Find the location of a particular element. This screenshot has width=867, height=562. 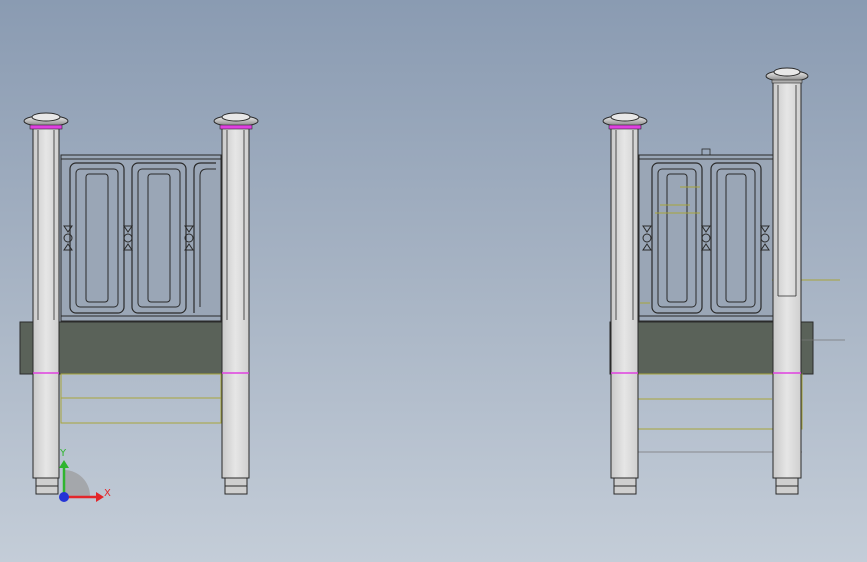

y-axis-label: Y is located at coordinates (63, 453).